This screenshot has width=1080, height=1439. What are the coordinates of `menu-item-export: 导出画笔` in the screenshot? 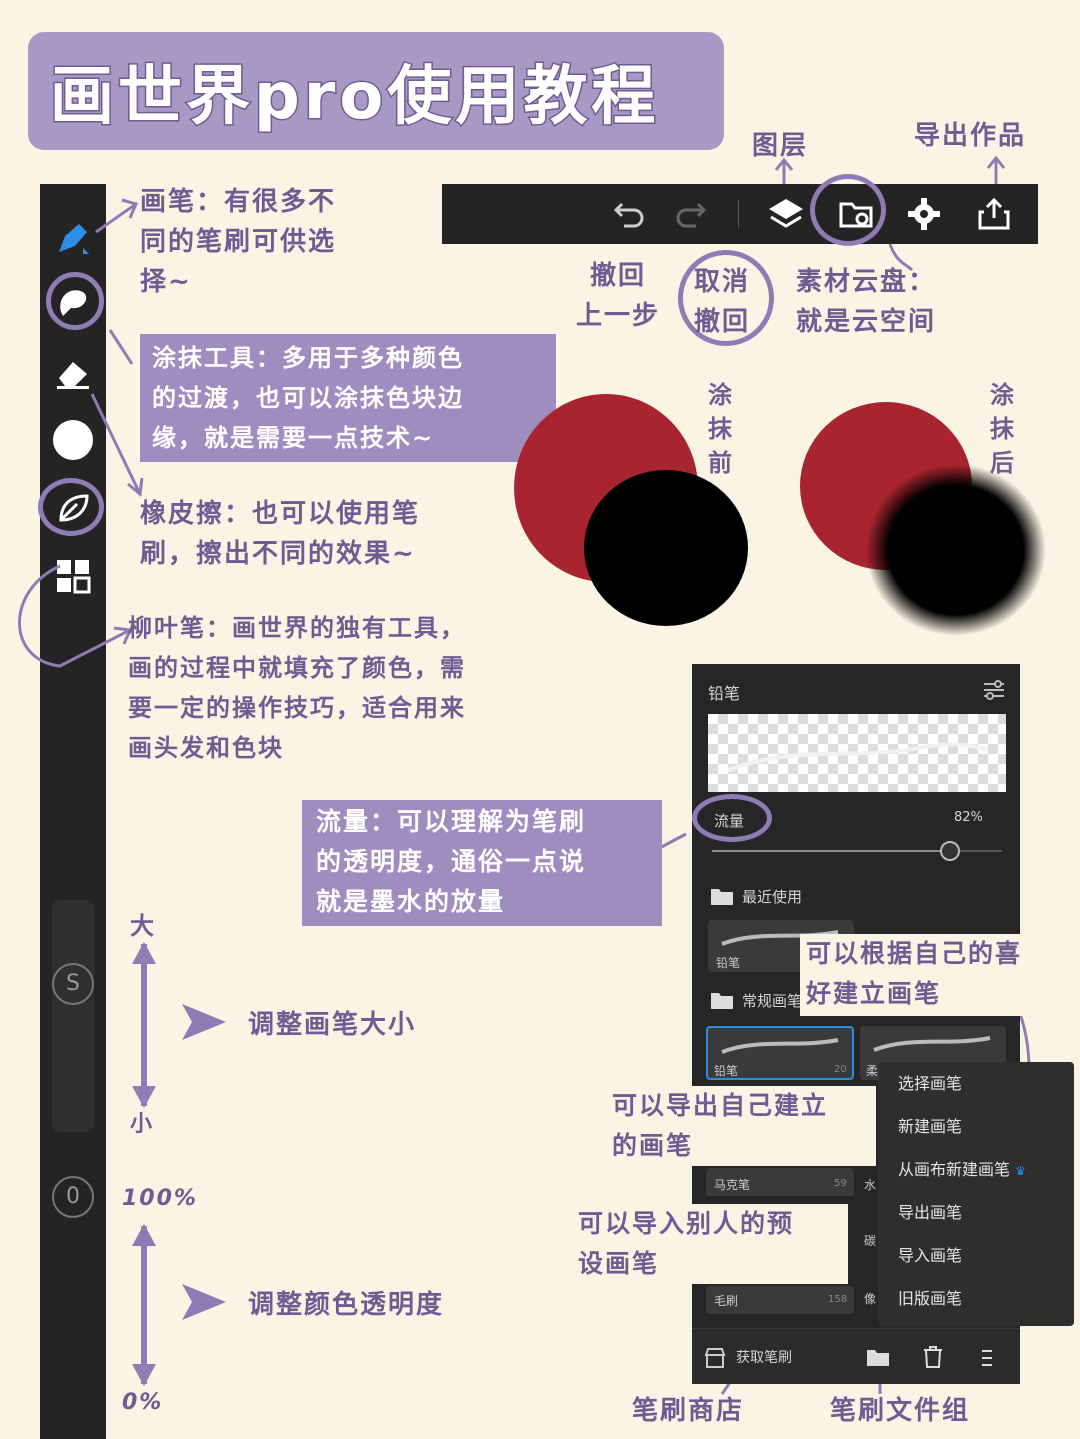 It's located at (976, 1212).